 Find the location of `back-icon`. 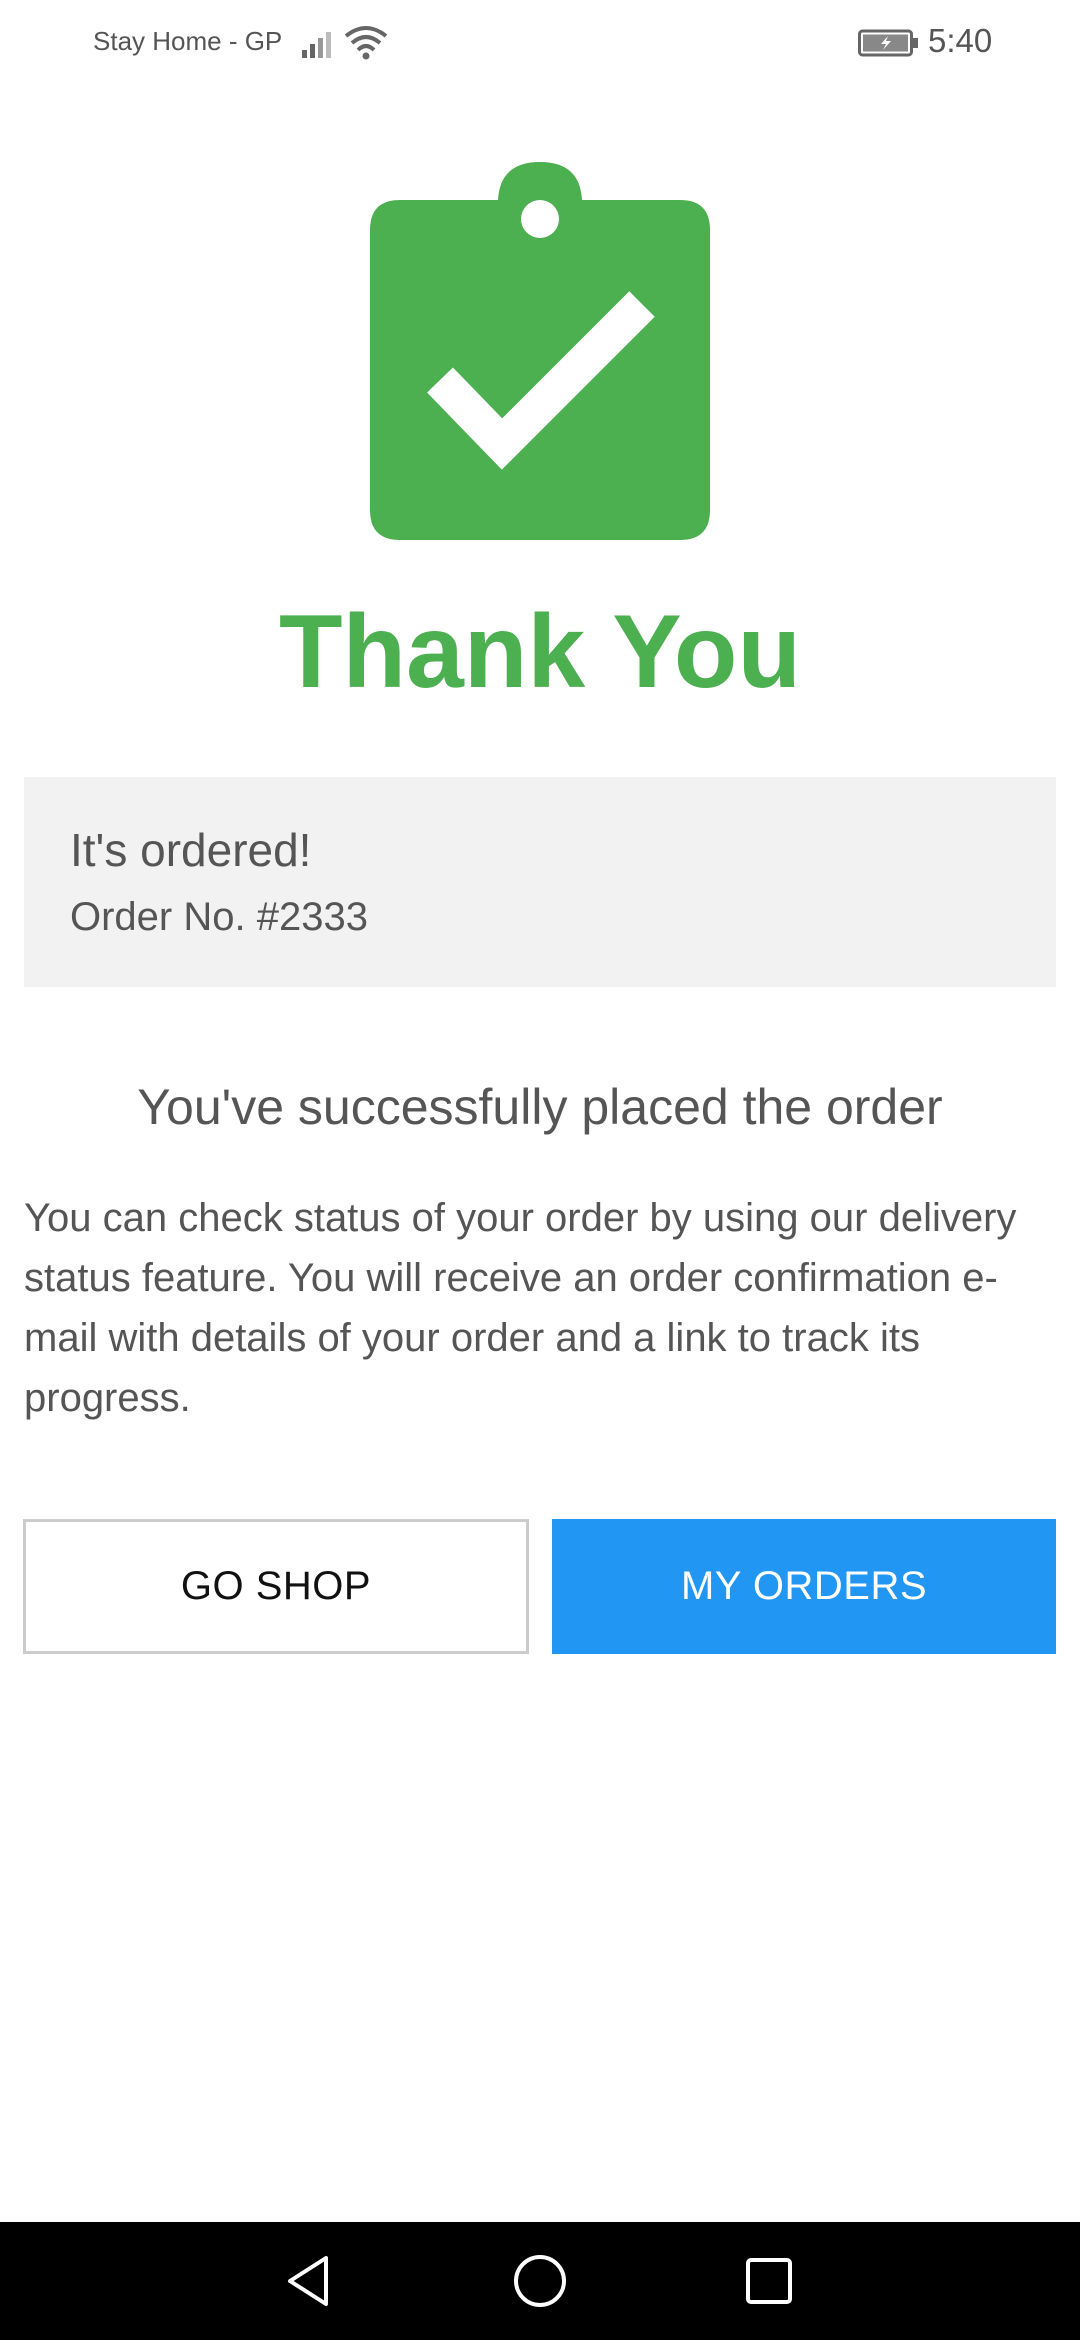

back-icon is located at coordinates (309, 2281).